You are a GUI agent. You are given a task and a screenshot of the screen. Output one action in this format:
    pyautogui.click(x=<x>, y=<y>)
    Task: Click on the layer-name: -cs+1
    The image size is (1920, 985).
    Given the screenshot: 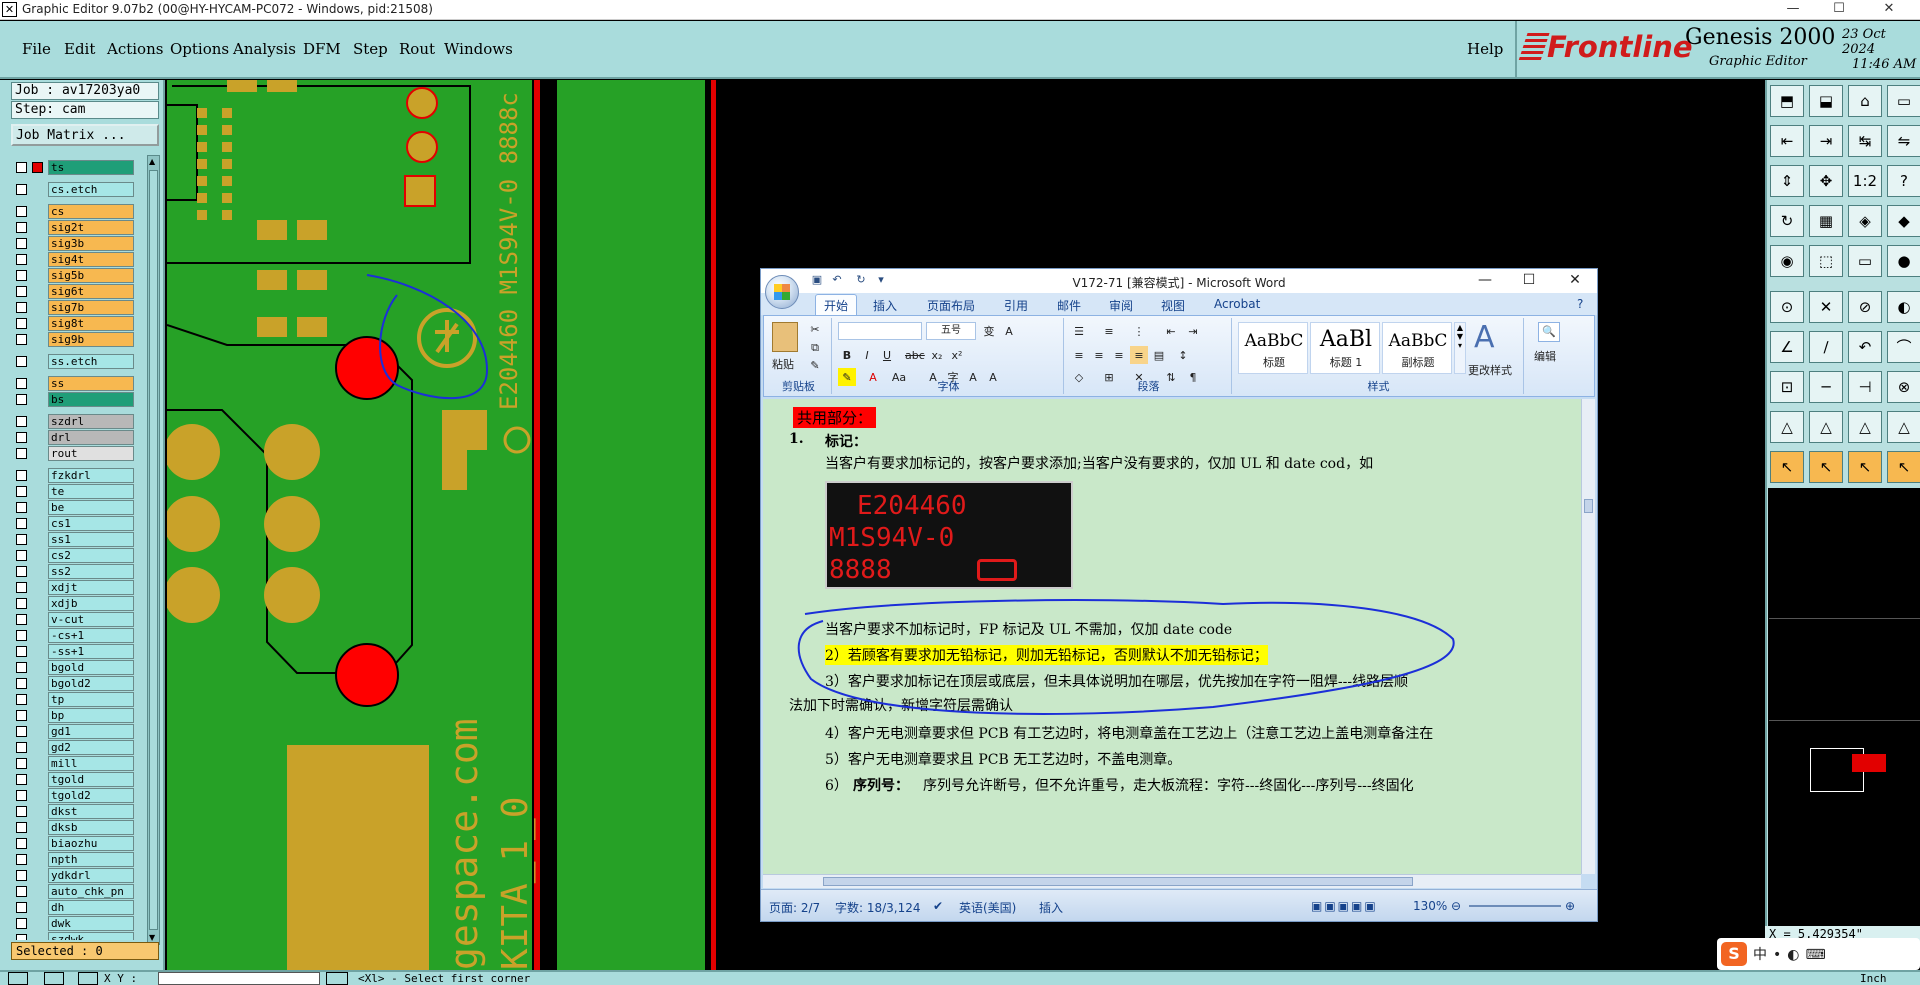 What is the action you would take?
    pyautogui.click(x=91, y=635)
    